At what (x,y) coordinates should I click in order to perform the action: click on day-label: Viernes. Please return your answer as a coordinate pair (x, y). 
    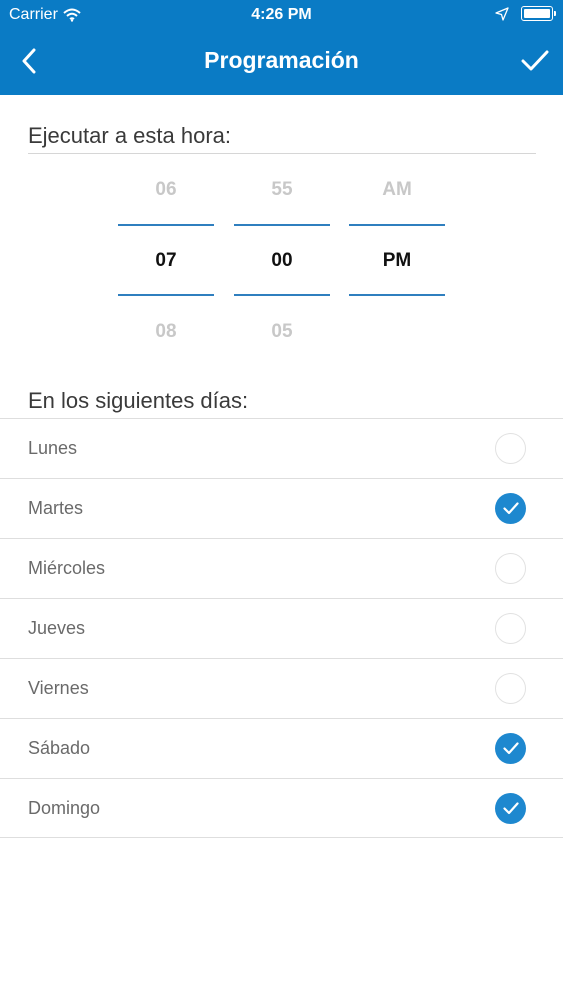
    Looking at the image, I should click on (58, 688).